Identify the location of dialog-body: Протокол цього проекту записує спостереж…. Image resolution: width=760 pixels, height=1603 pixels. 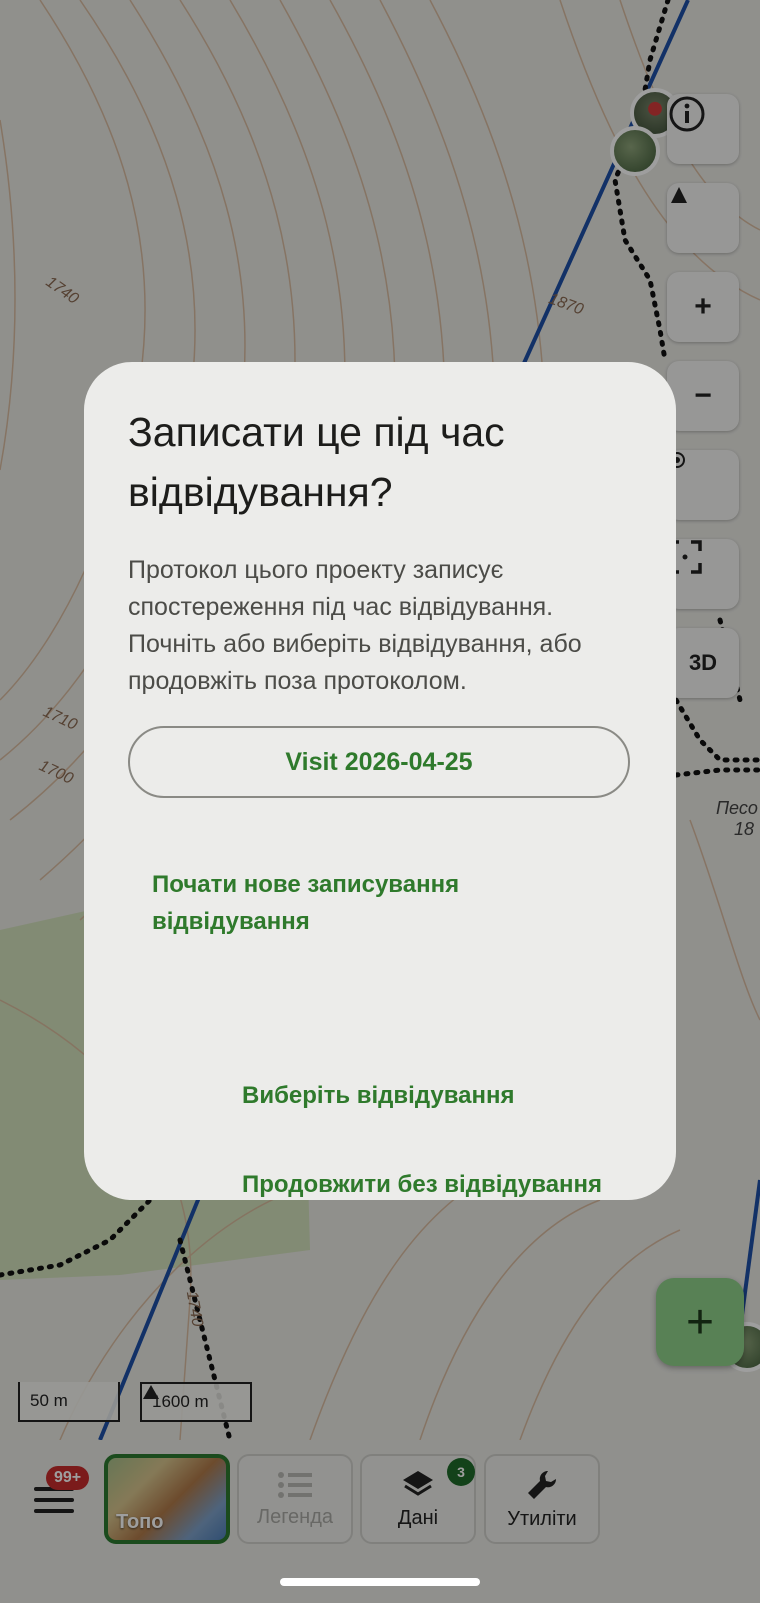
(355, 625).